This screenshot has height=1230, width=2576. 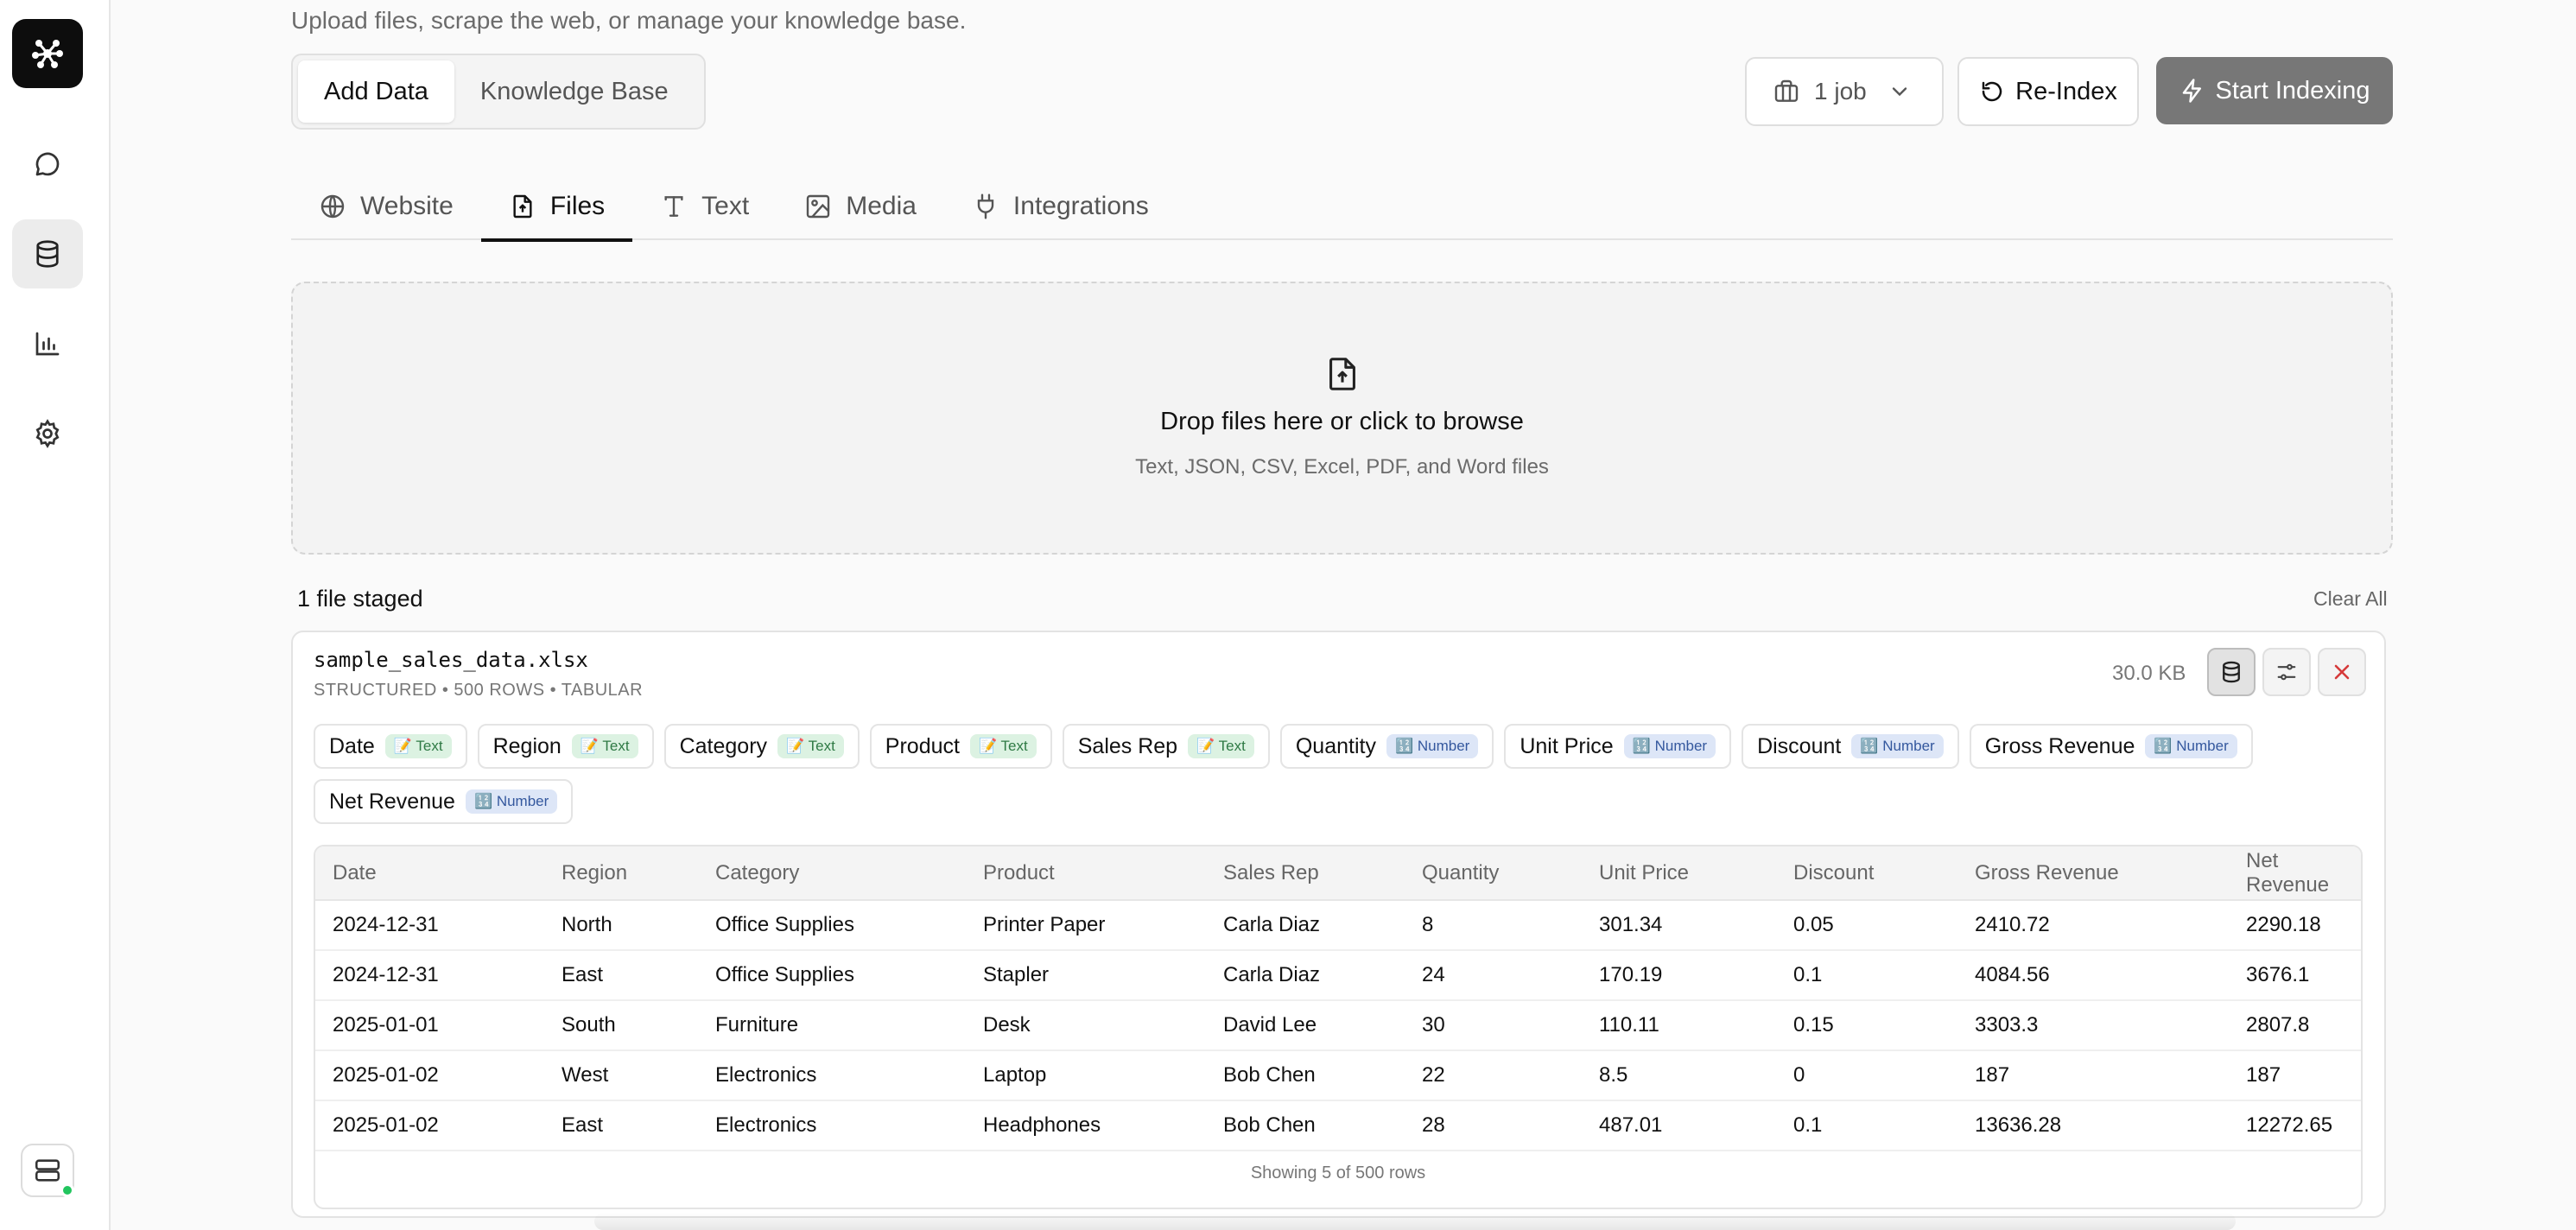 What do you see at coordinates (985, 206) in the screenshot?
I see `plug-icon` at bounding box center [985, 206].